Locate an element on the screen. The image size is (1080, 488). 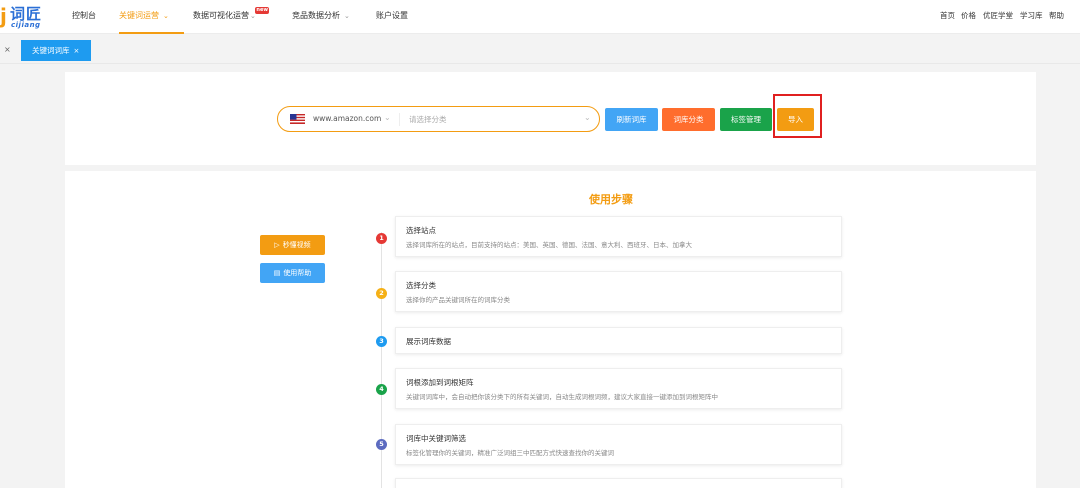
nav-item-label: 关键词运营 is located at coordinates (139, 15).